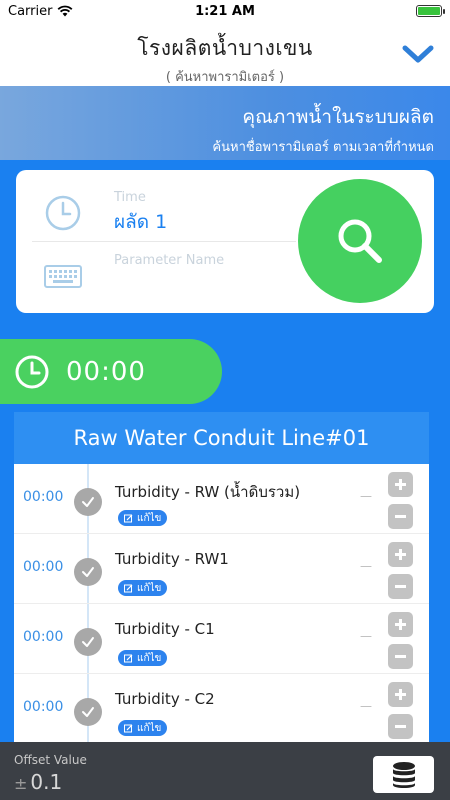 Image resolution: width=450 pixels, height=800 pixels. What do you see at coordinates (338, 117) in the screenshot?
I see `section-title: คุณภาพน้ำในระบบผลิต` at bounding box center [338, 117].